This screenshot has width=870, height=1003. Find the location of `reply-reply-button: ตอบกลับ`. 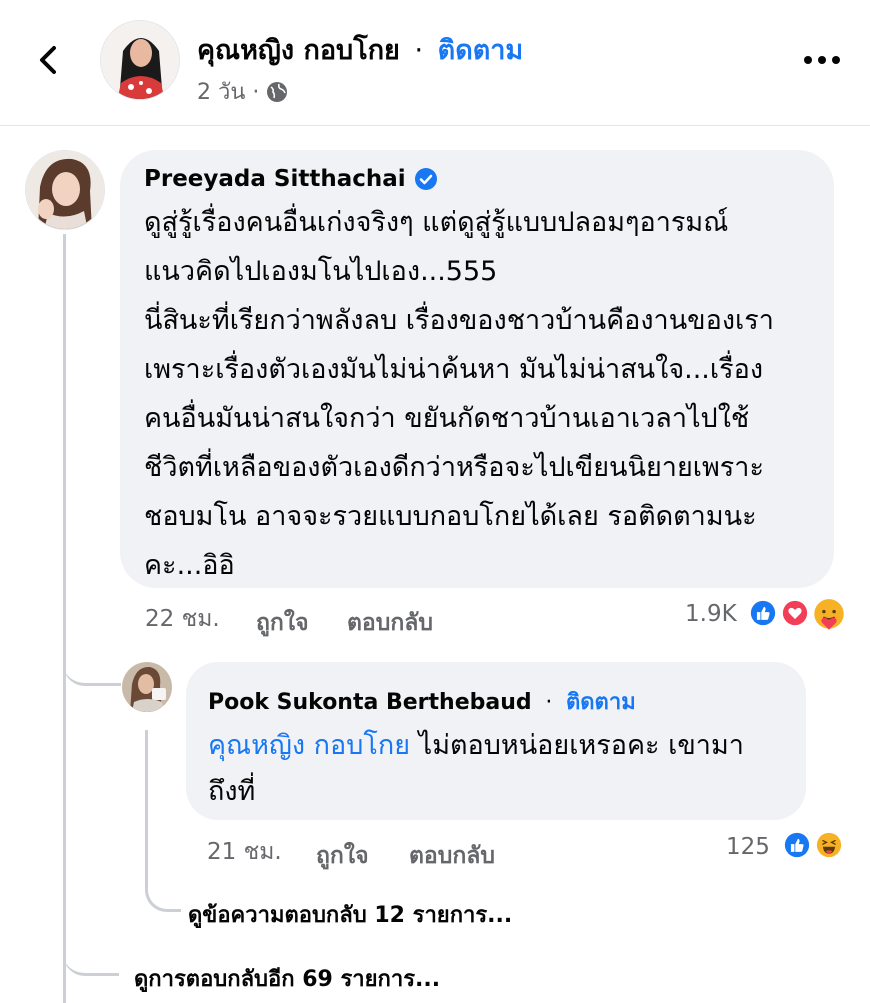

reply-reply-button: ตอบกลับ is located at coordinates (452, 856).